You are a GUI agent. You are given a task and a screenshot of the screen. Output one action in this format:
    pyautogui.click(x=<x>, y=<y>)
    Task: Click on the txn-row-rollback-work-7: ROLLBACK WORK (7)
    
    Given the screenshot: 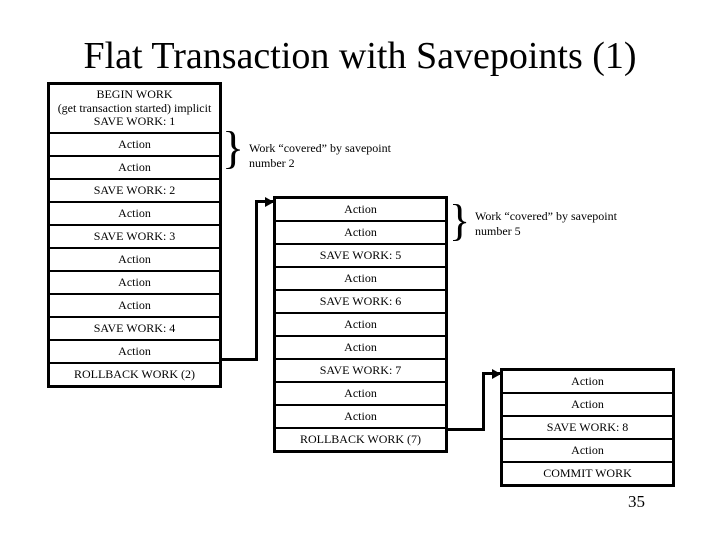 What is the action you would take?
    pyautogui.click(x=360, y=439)
    